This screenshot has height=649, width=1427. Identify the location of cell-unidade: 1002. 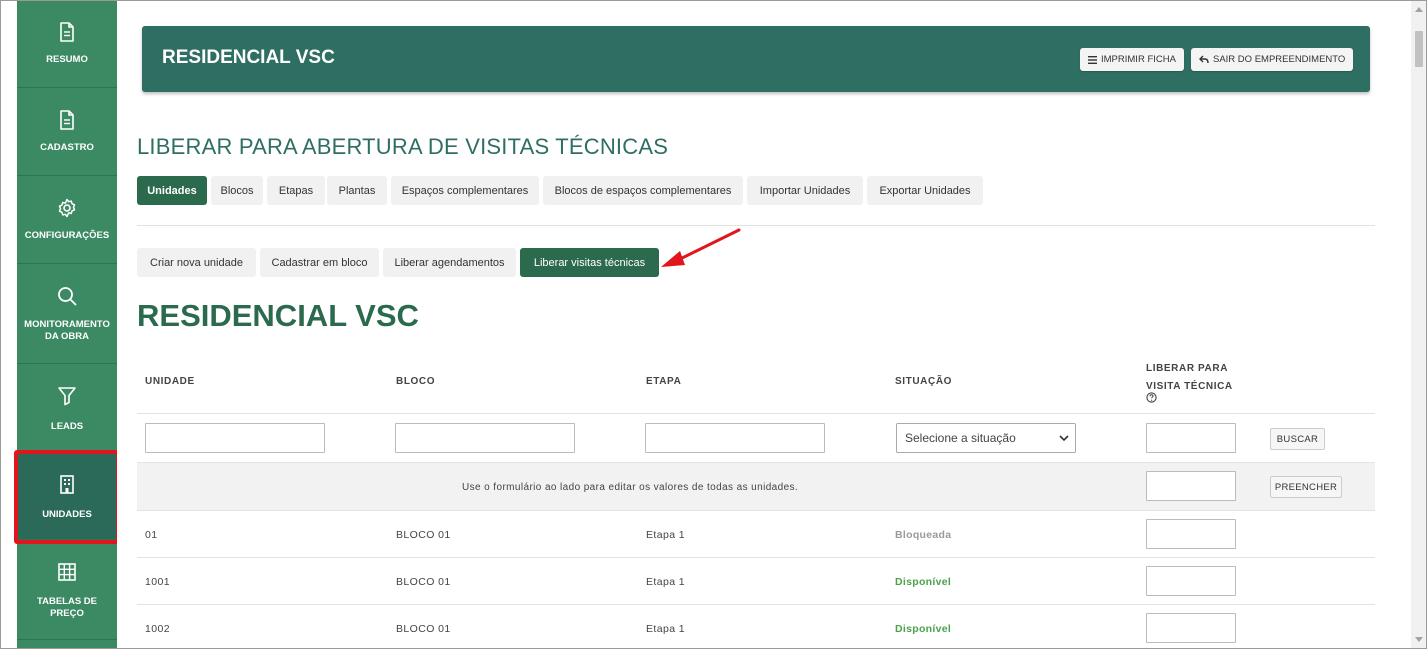
(157, 629).